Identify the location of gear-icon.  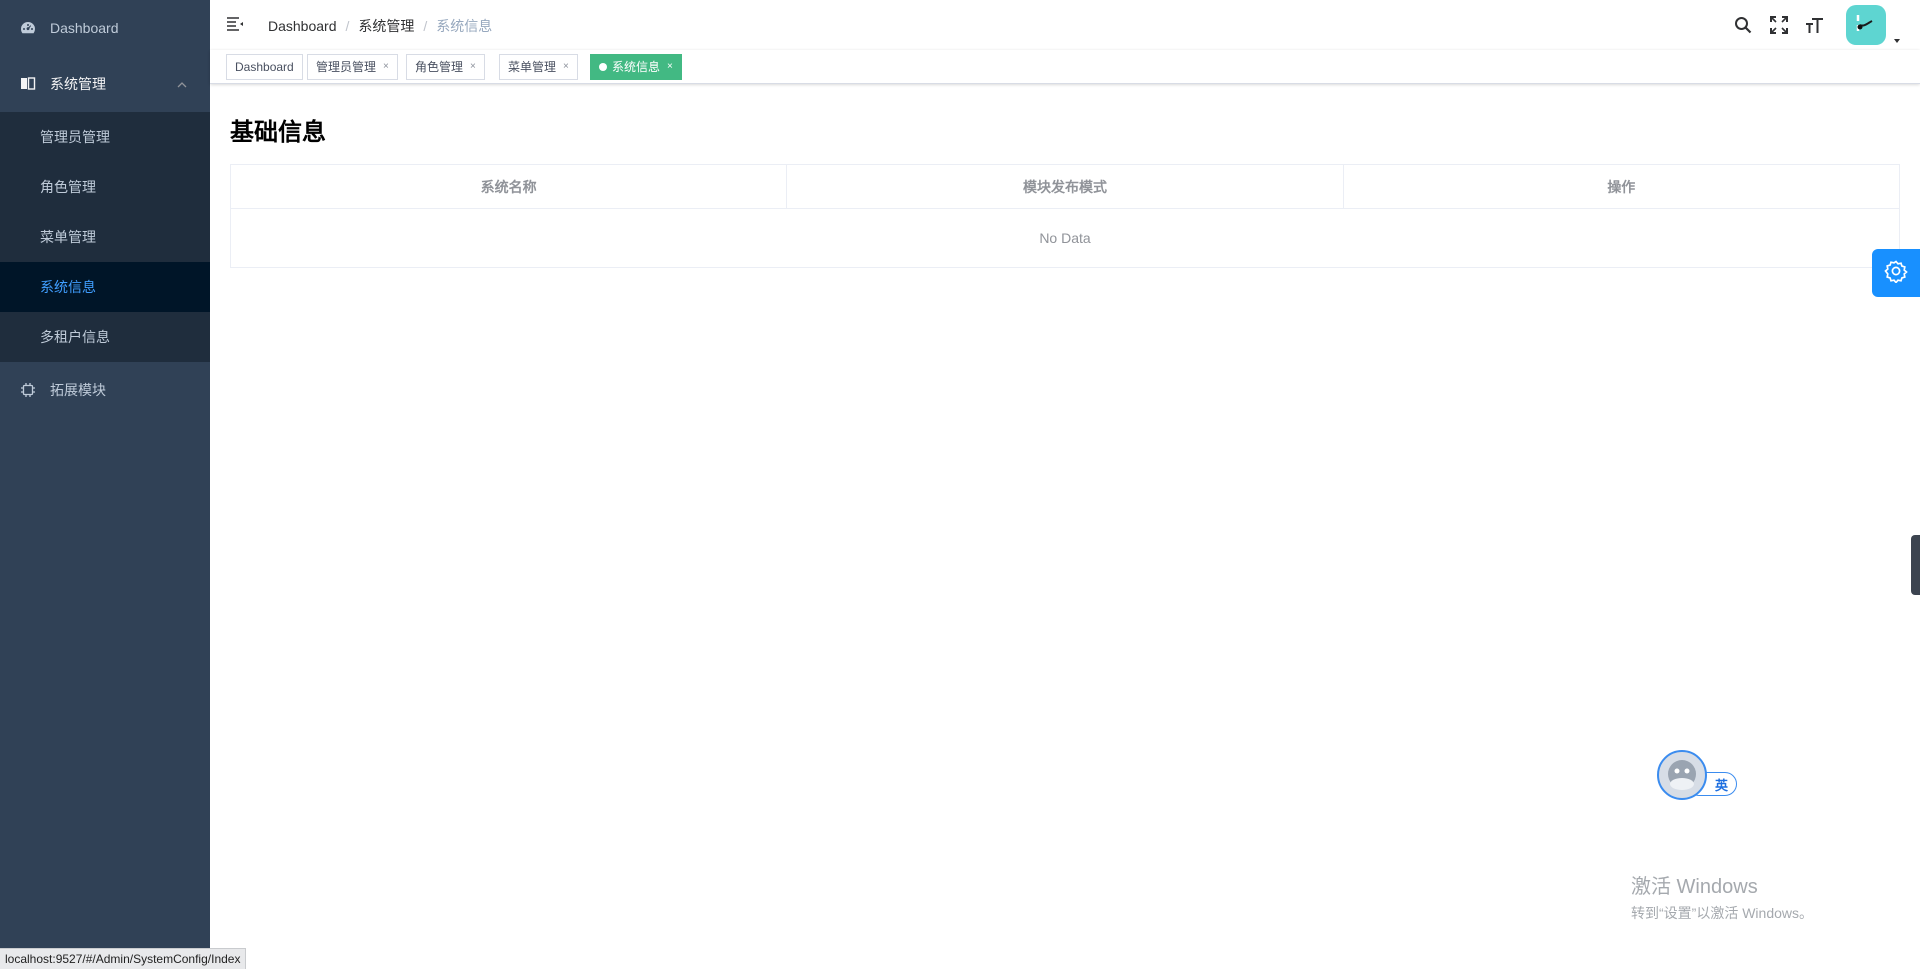
(1896, 273).